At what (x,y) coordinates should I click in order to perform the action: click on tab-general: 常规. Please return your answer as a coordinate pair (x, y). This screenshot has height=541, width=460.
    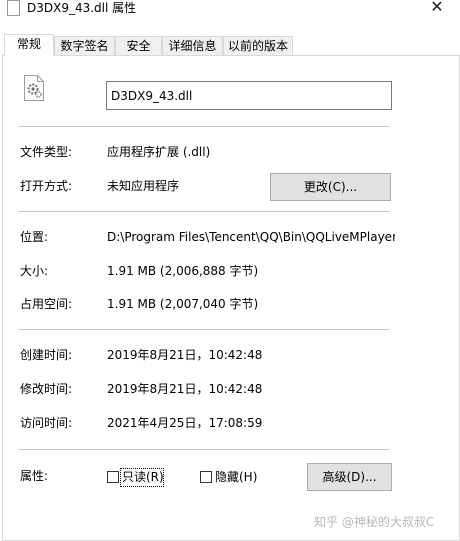
    Looking at the image, I should click on (29, 45).